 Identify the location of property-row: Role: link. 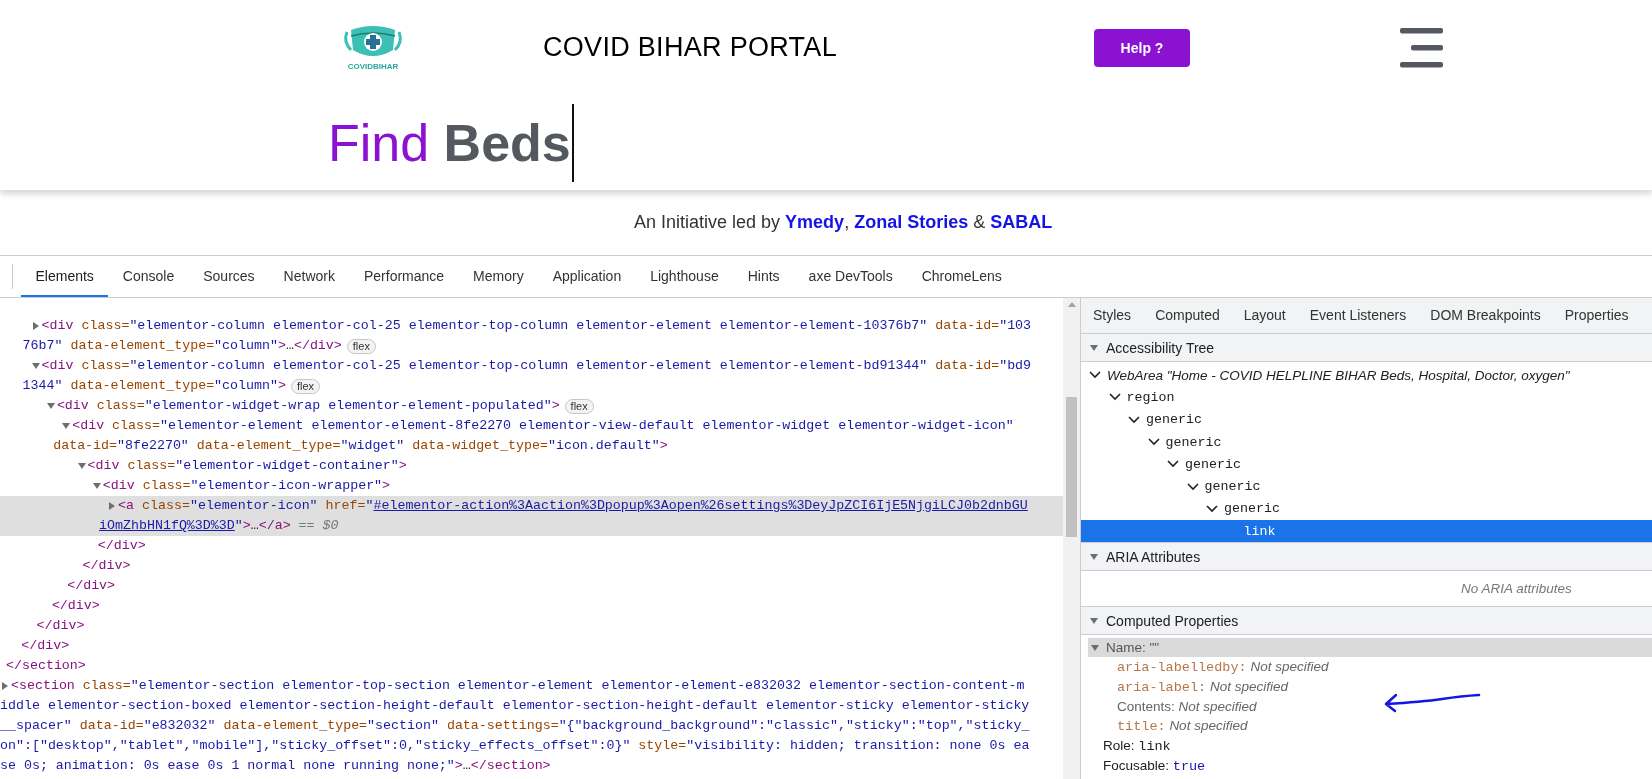
(1137, 745).